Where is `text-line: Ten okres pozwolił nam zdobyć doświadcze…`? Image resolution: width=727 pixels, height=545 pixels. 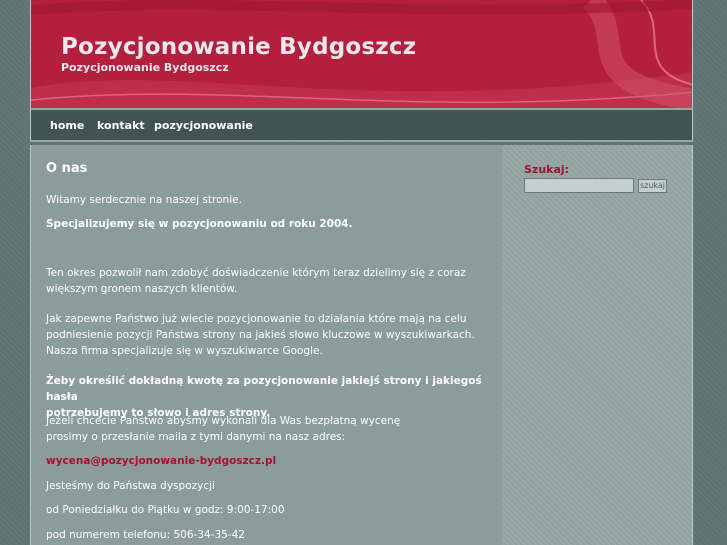 text-line: Ten okres pozwolił nam zdobyć doświadcze… is located at coordinates (256, 273).